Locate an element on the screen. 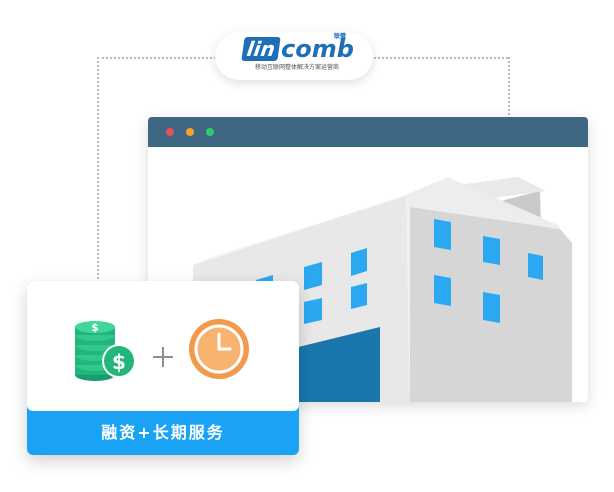 This screenshot has height=492, width=614. service-card-label: 融资+长期服务 is located at coordinates (163, 432).